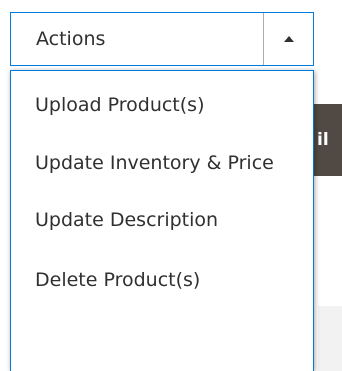 The image size is (342, 371). I want to click on menu-item-update-inventory-price: Update Inventory & Price, so click(162, 163).